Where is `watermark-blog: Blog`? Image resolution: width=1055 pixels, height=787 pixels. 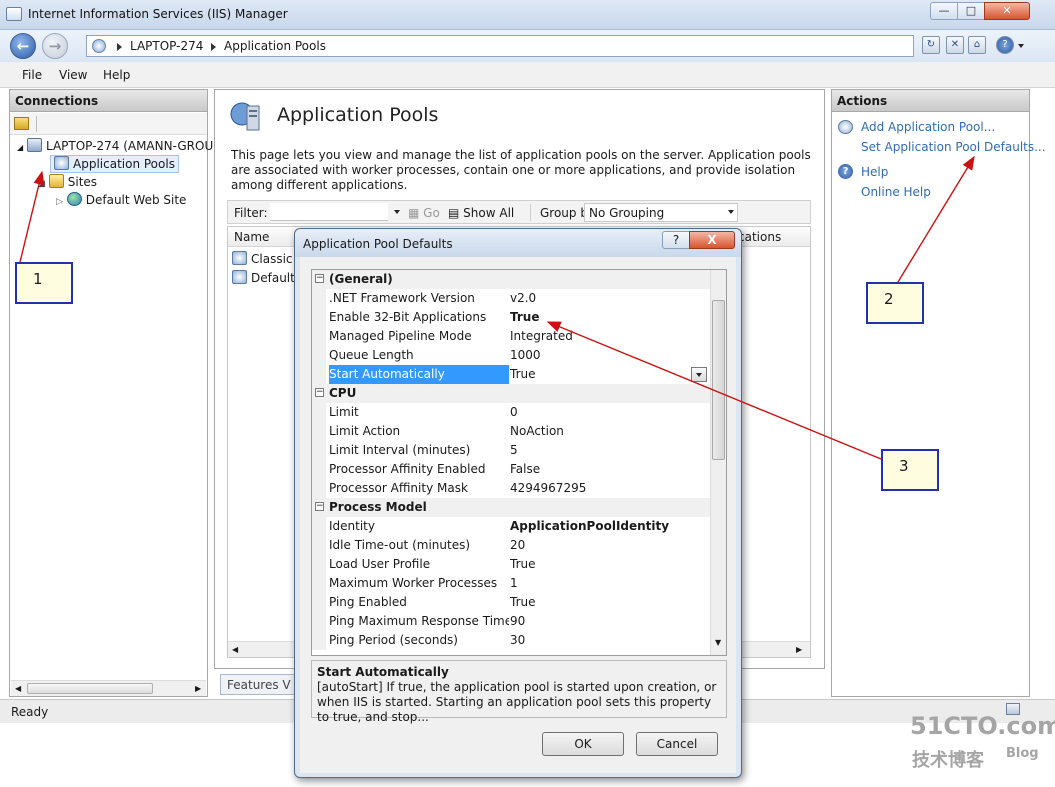
watermark-blog: Blog is located at coordinates (1022, 753).